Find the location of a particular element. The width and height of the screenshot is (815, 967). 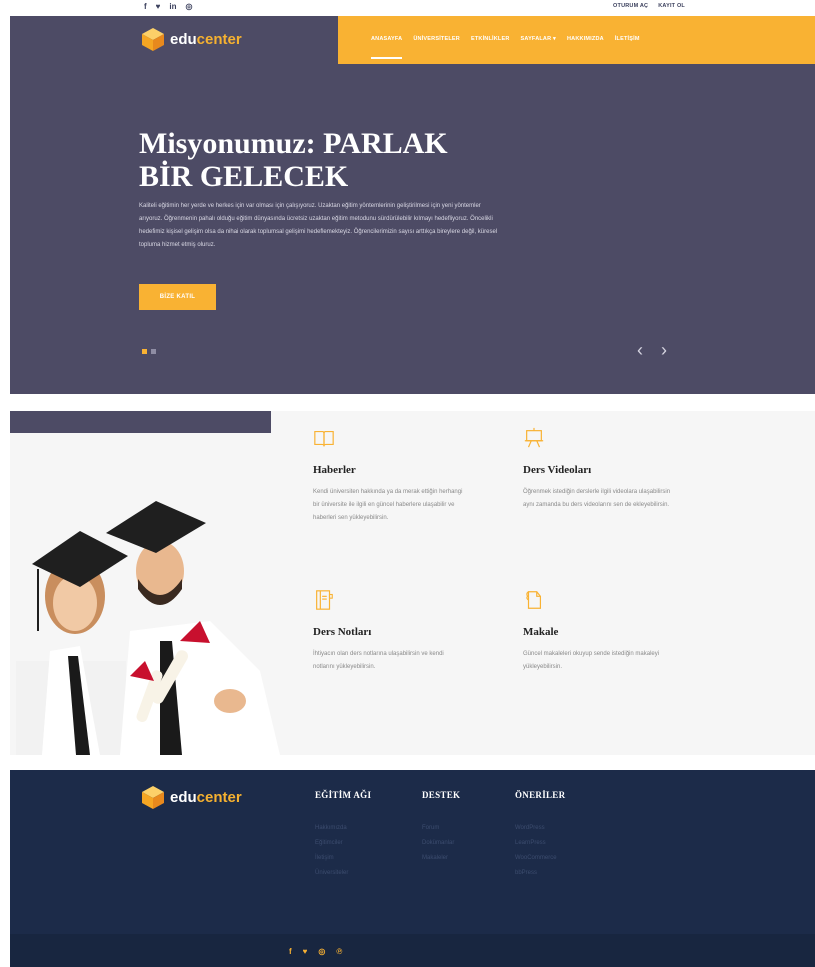

header-logo: educenter is located at coordinates (191, 39).